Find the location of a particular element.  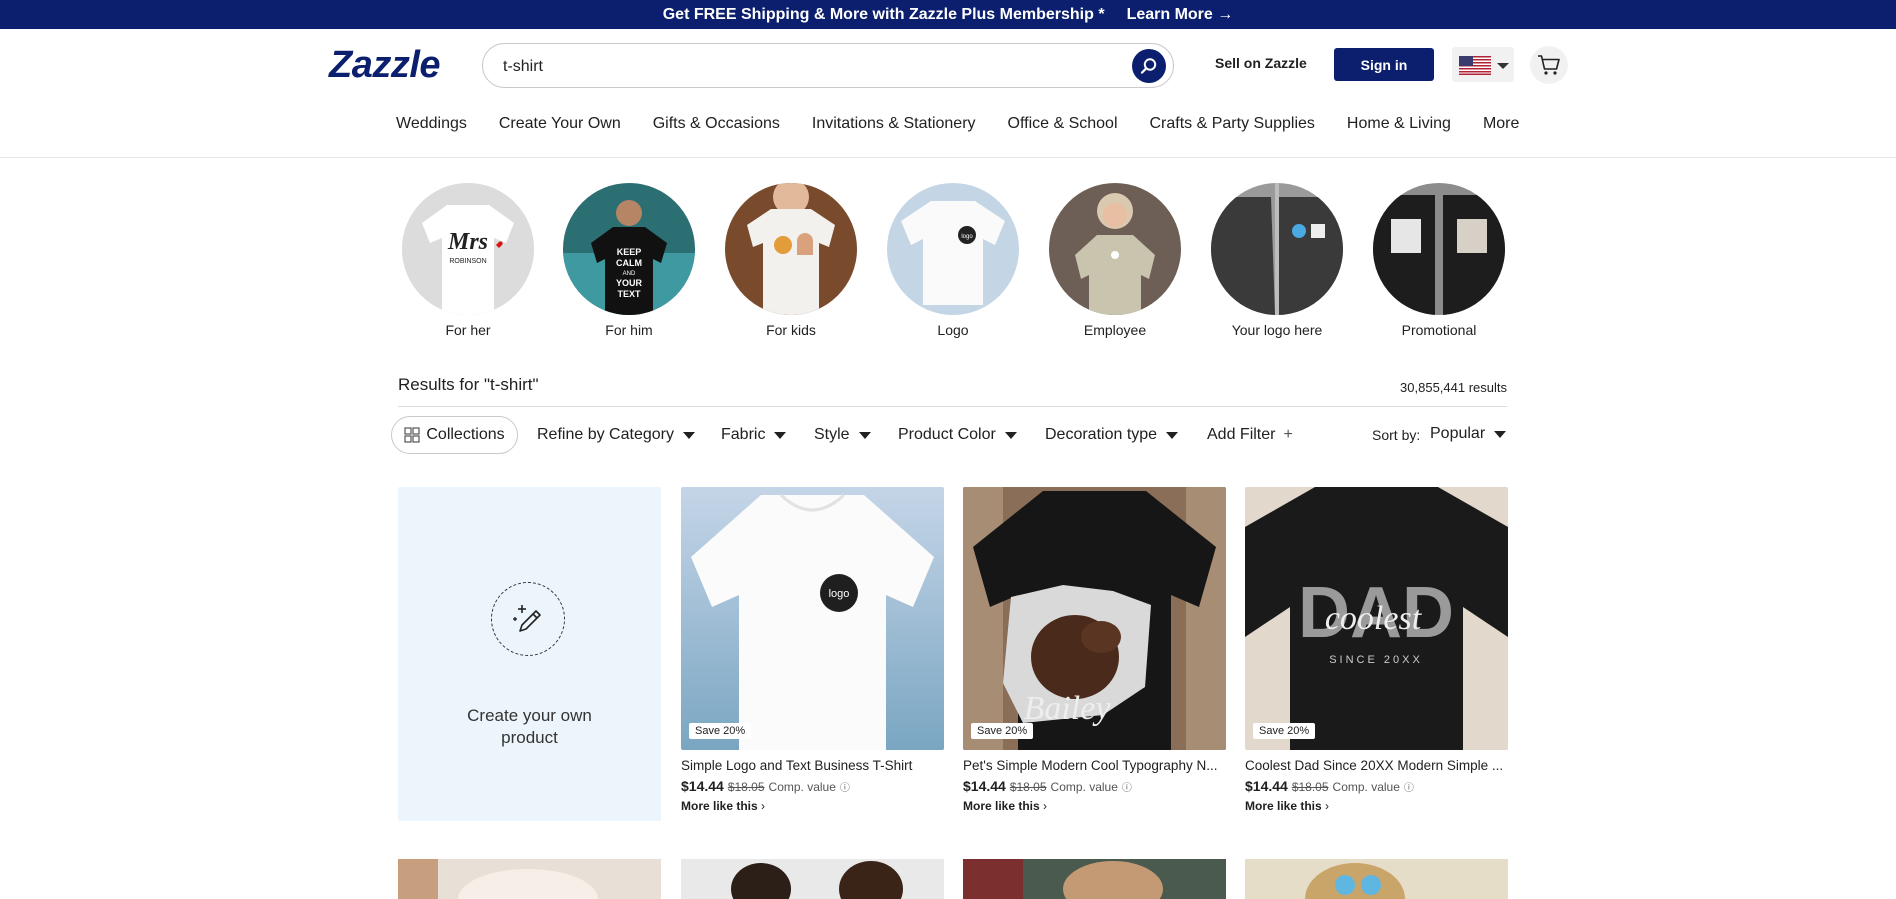

category-label: For her is located at coordinates (468, 330).